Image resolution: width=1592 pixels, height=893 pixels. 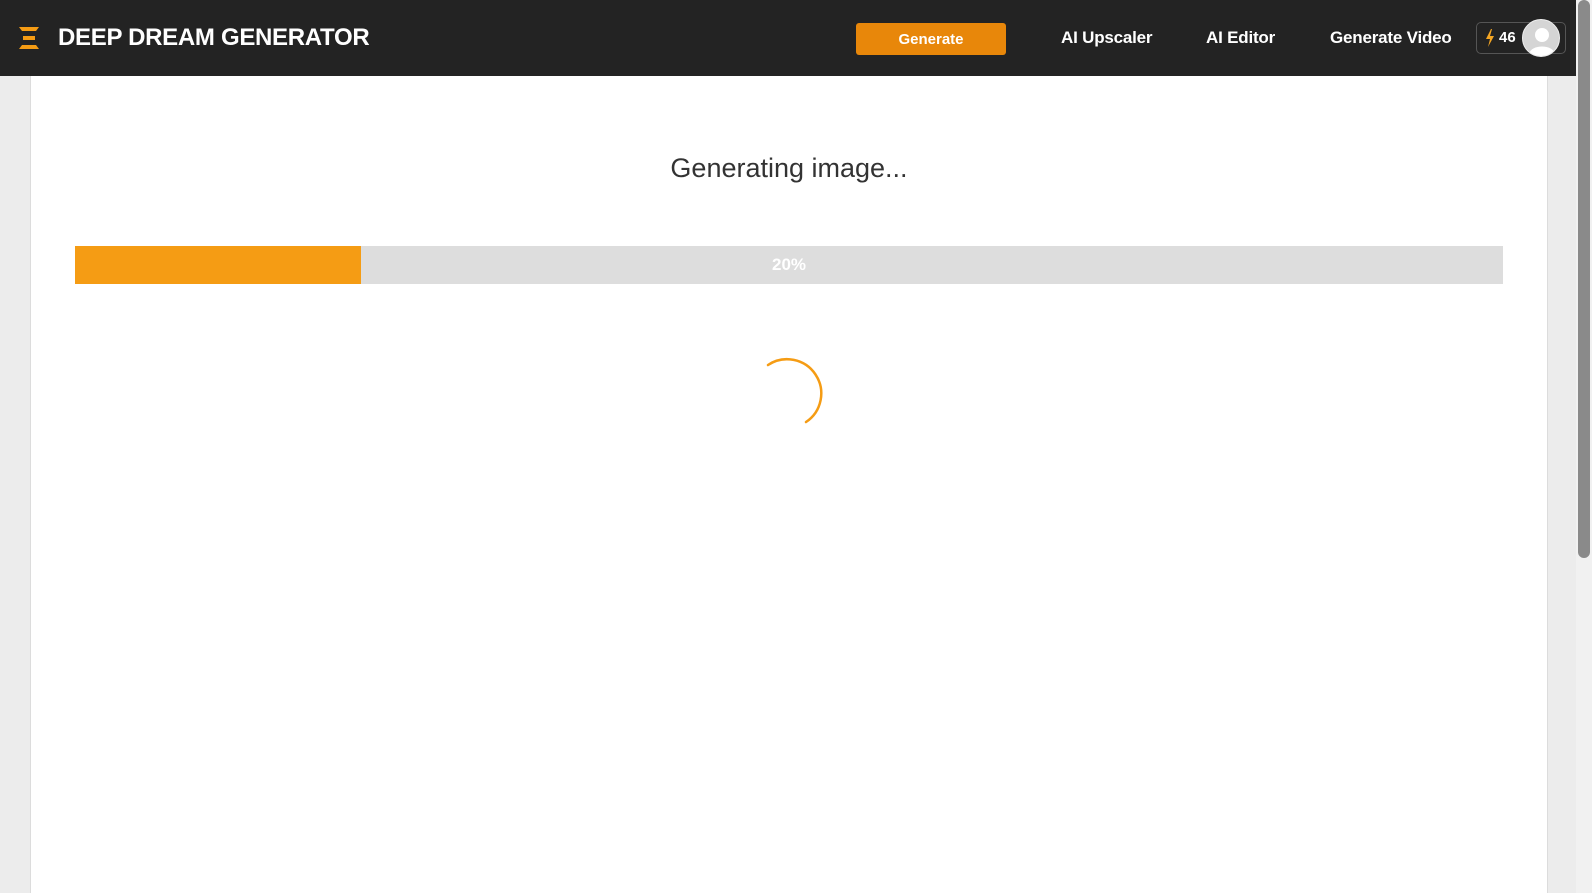 I want to click on lightning-bolt-icon, so click(x=1490, y=38).